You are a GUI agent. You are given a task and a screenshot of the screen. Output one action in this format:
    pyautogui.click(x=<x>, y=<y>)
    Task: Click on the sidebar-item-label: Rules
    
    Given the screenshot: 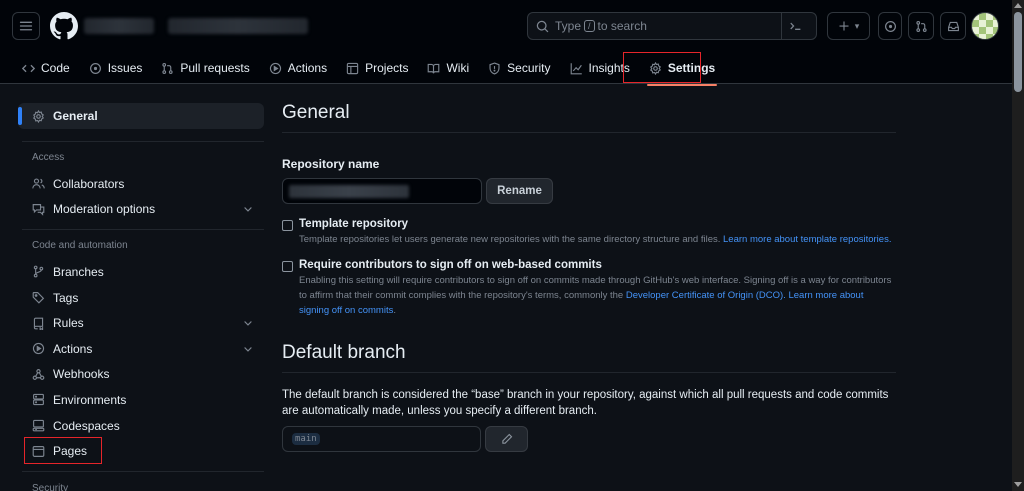 What is the action you would take?
    pyautogui.click(x=68, y=323)
    